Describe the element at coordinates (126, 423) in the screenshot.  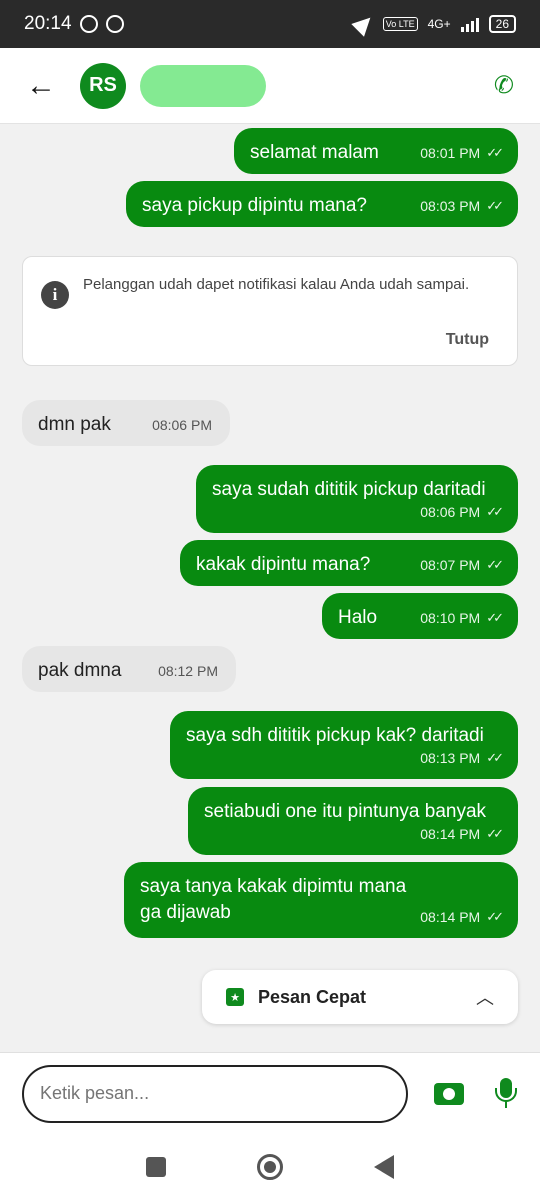
I see `message-incoming: dmn pak 08:06 PM` at that location.